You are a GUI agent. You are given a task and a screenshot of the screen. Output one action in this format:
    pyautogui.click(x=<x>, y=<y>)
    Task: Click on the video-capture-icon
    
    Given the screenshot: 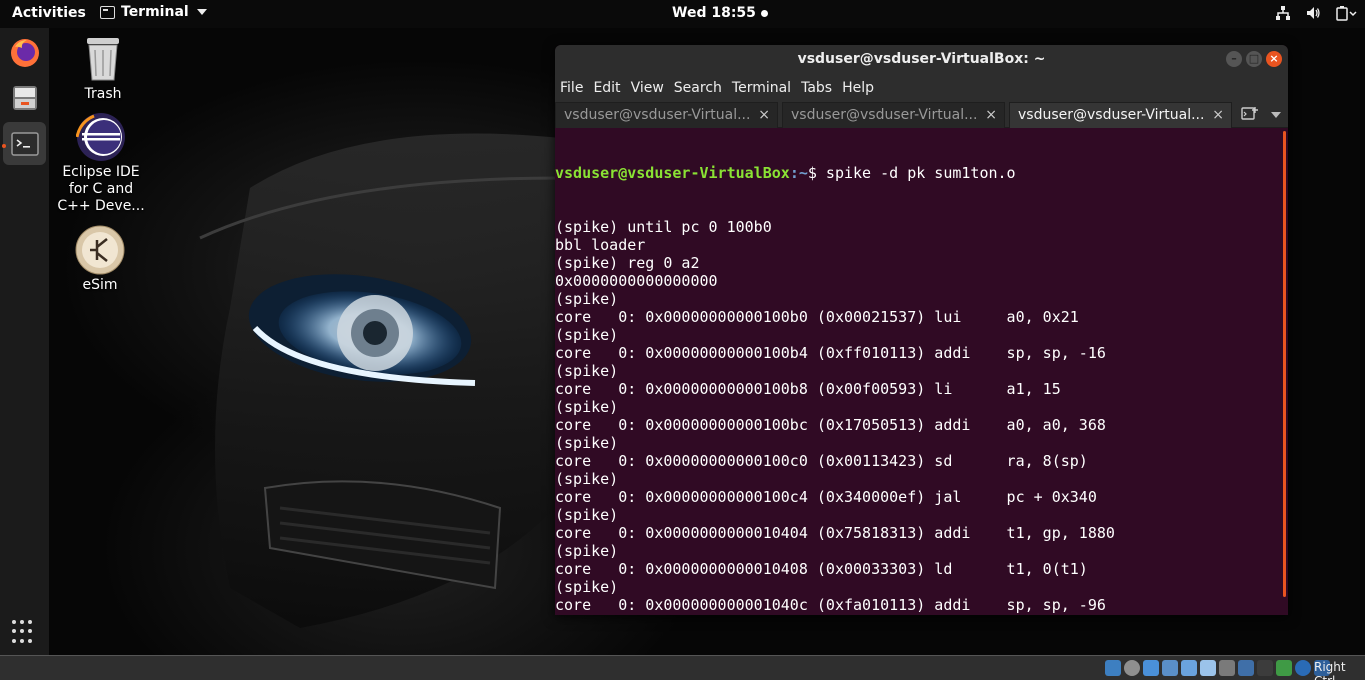 What is the action you would take?
    pyautogui.click(x=1246, y=668)
    